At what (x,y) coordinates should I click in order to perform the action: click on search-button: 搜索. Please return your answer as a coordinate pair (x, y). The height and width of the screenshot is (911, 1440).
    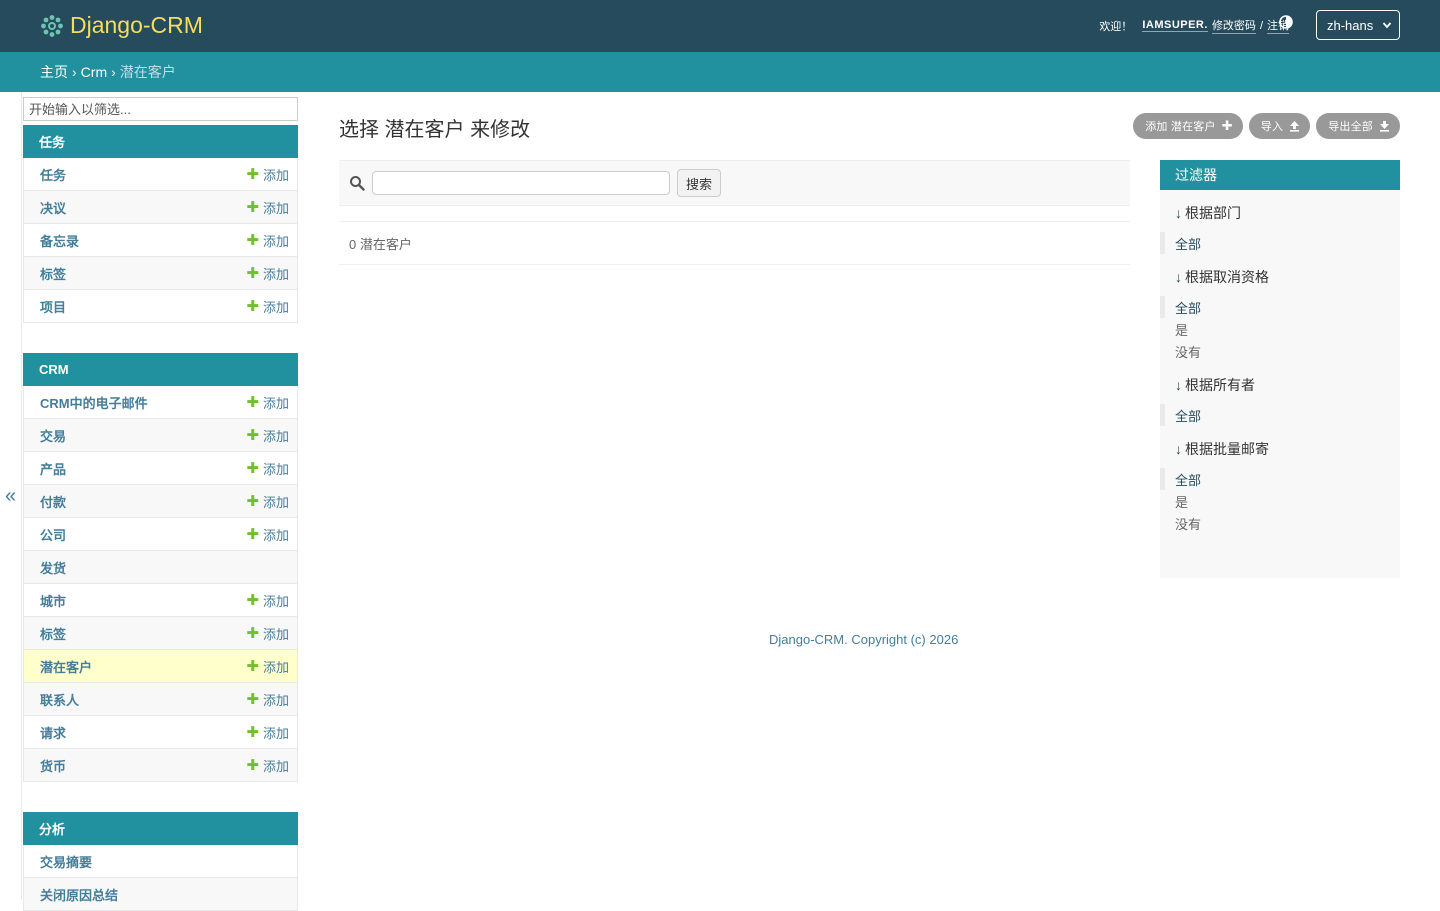
    Looking at the image, I should click on (699, 183).